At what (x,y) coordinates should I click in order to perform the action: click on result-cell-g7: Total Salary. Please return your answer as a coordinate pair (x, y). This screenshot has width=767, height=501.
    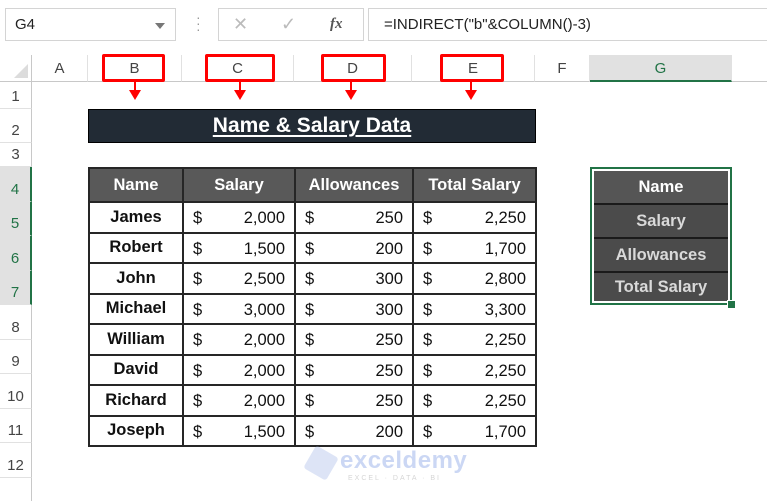
    Looking at the image, I should click on (661, 287).